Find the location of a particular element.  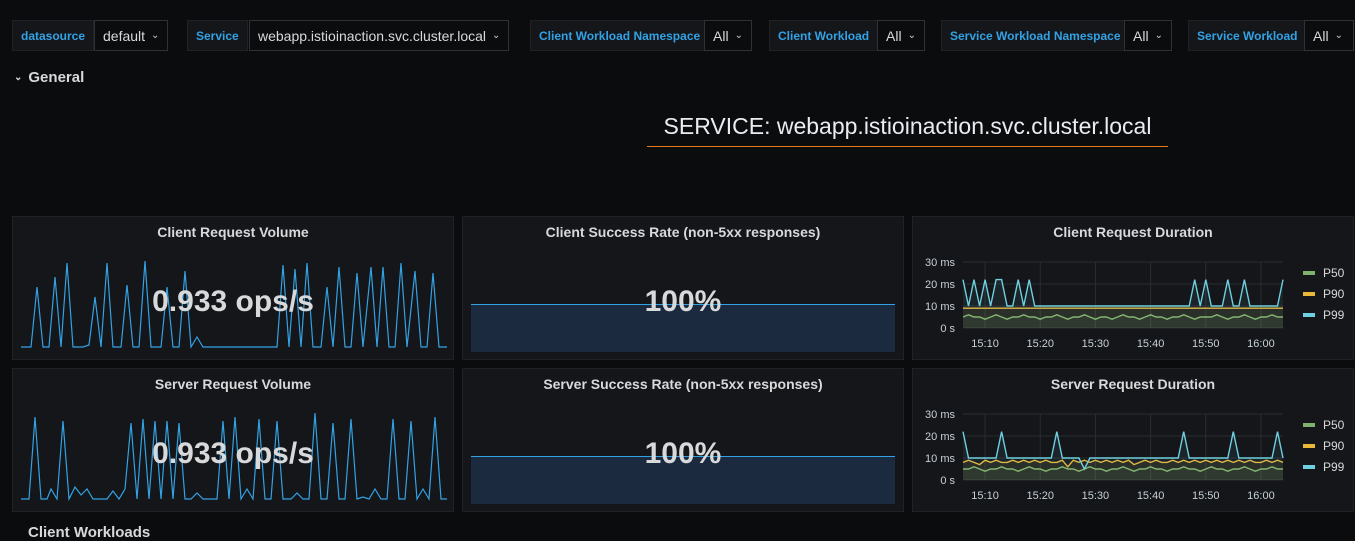

var-select-datasource: default ⌄ is located at coordinates (131, 35).